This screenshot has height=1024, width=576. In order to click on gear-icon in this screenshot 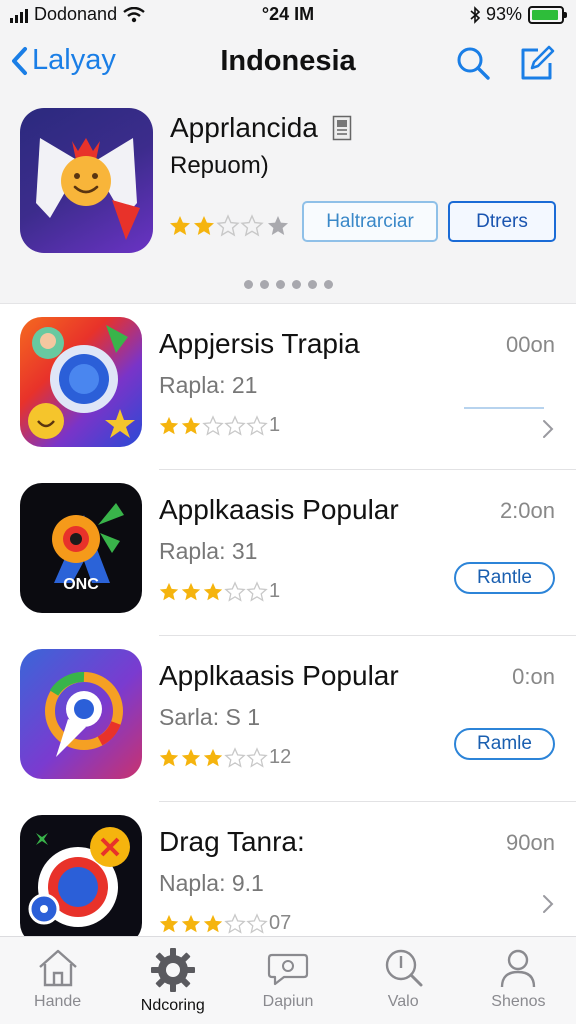, I will do `click(172, 970)`.